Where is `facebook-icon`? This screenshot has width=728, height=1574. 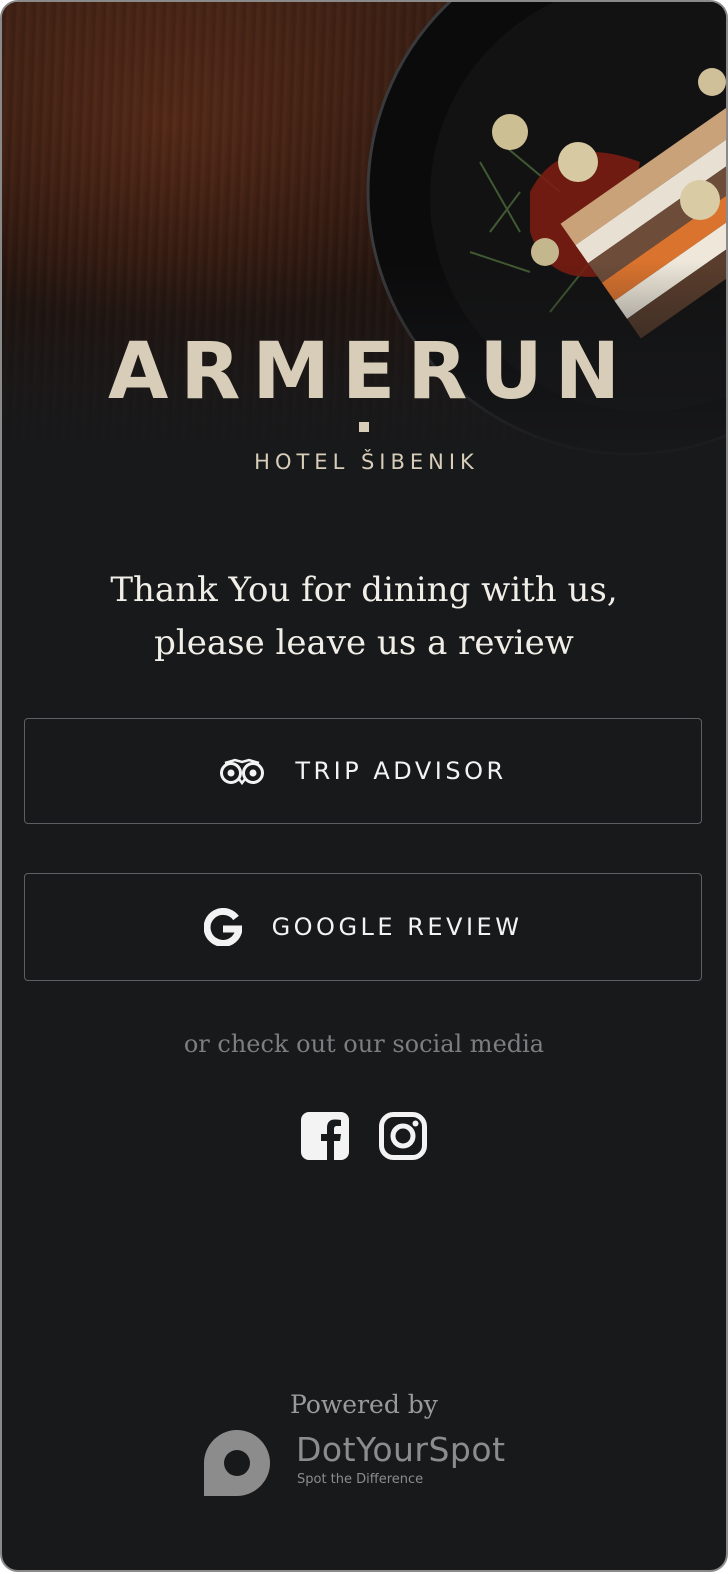
facebook-icon is located at coordinates (325, 1136).